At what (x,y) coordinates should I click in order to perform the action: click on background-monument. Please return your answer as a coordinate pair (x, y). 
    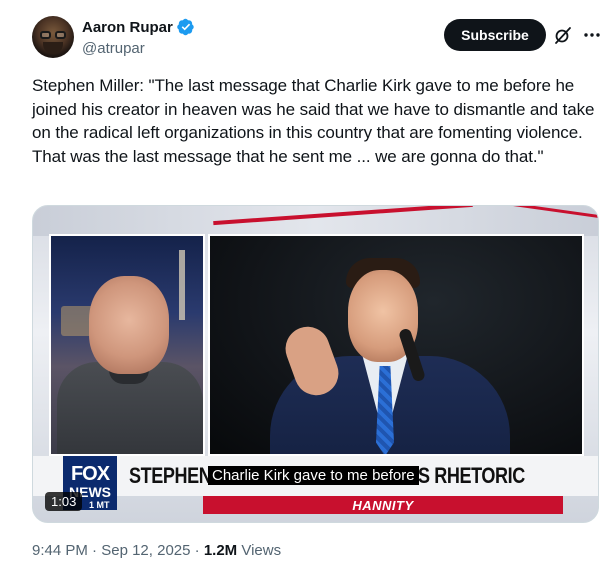
    Looking at the image, I should click on (182, 285).